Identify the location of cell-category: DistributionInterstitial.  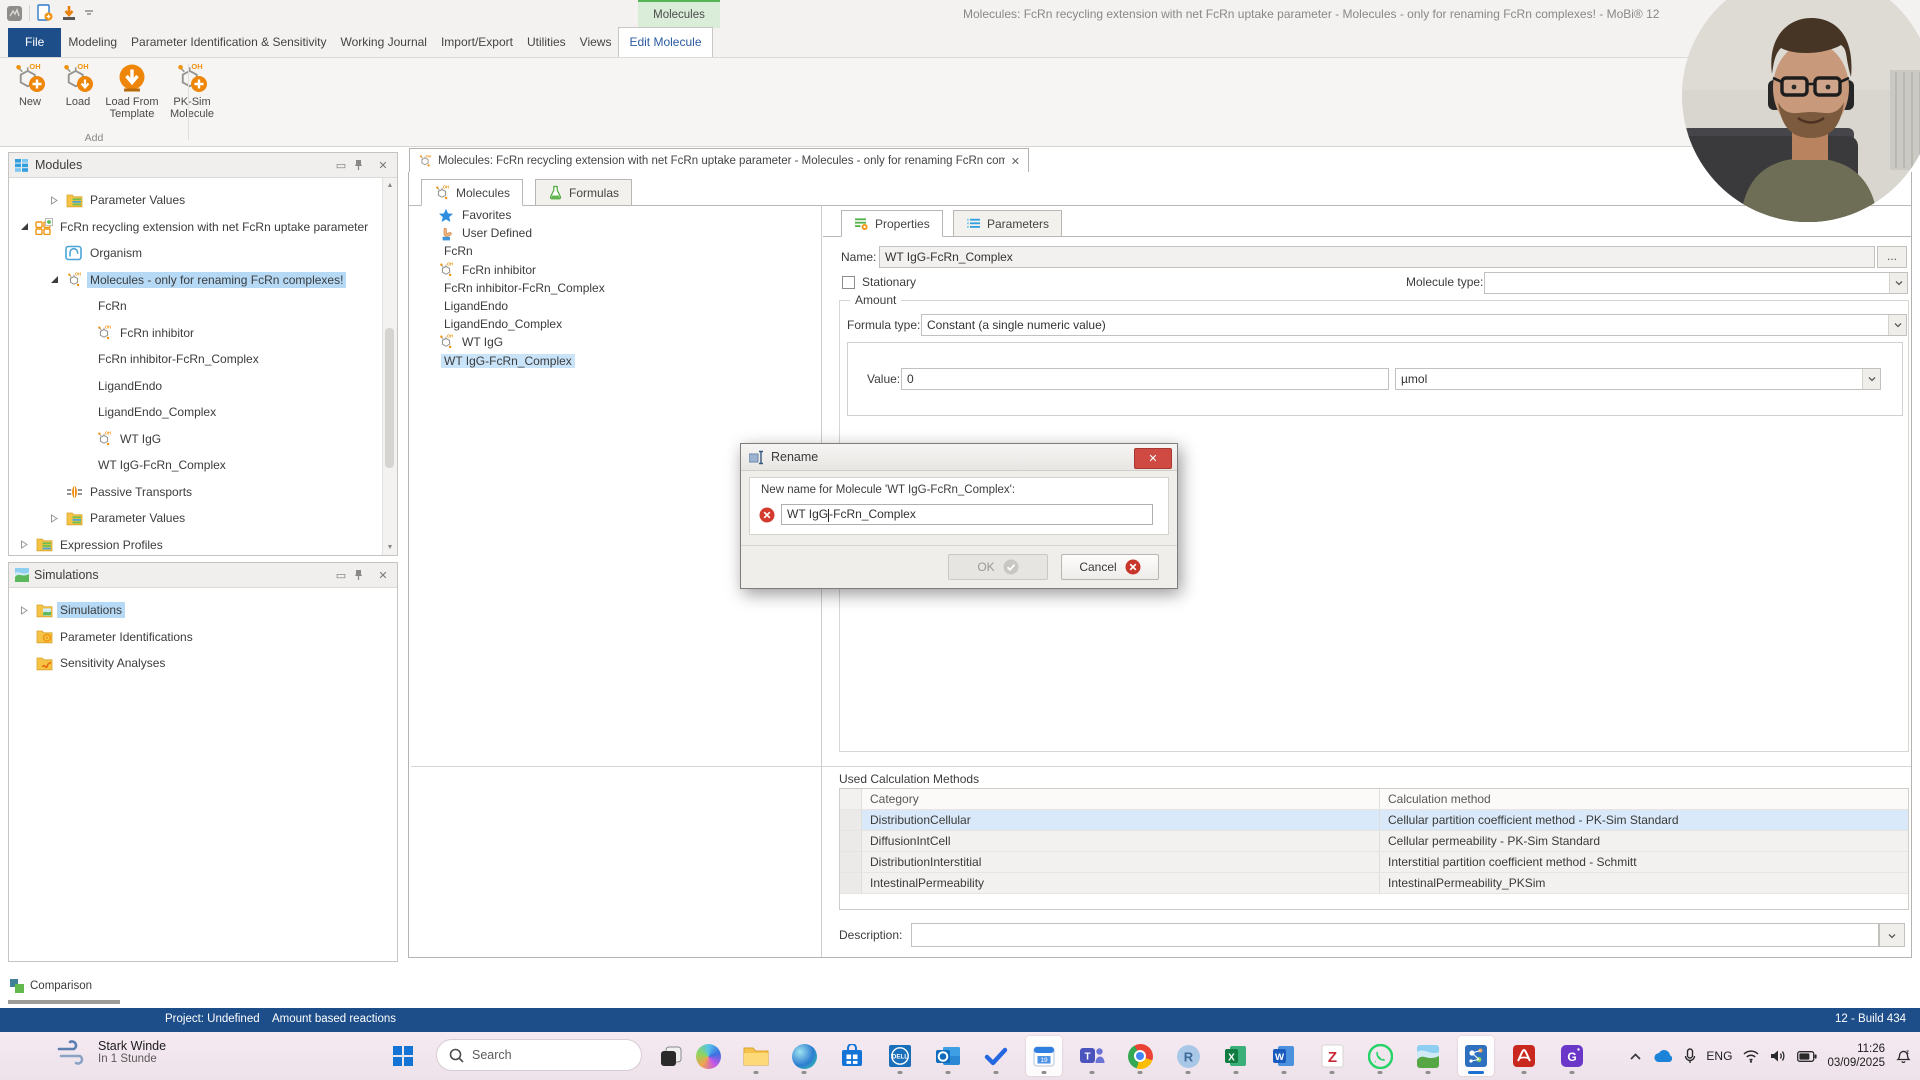
(1121, 862).